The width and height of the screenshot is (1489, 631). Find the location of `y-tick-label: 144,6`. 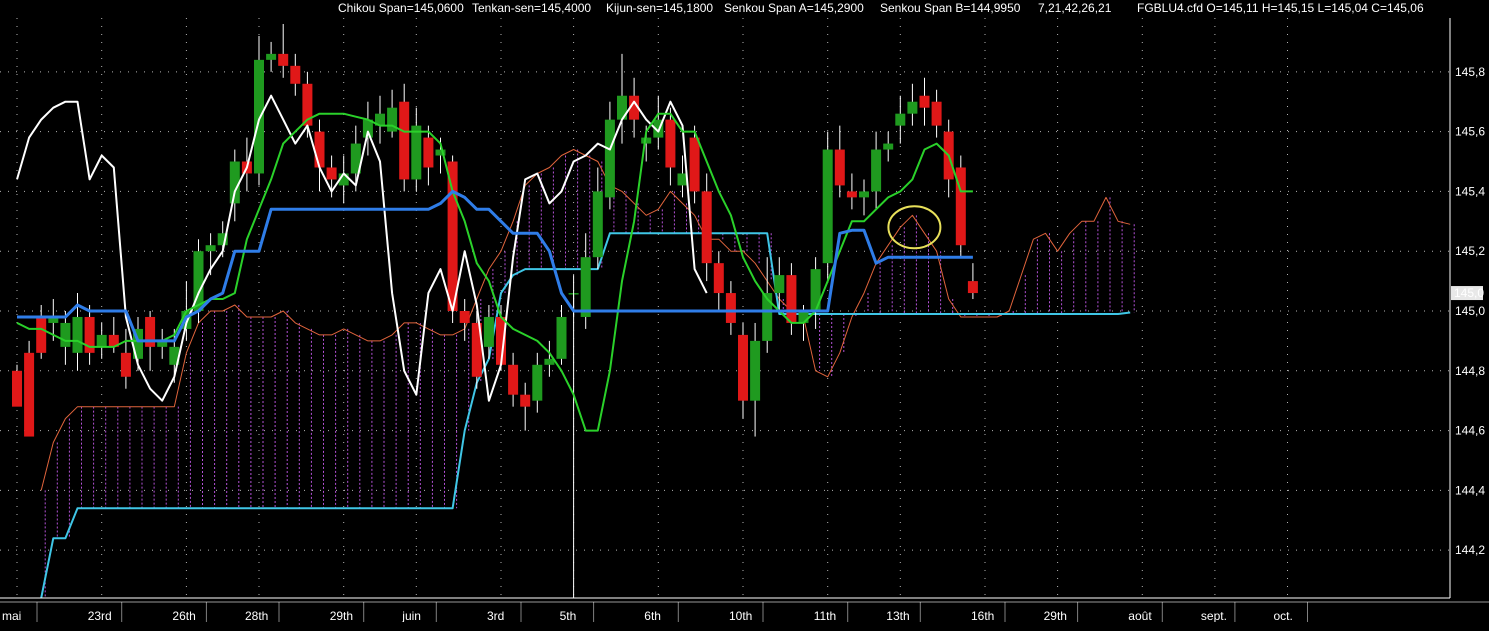

y-tick-label: 144,6 is located at coordinates (1470, 431).